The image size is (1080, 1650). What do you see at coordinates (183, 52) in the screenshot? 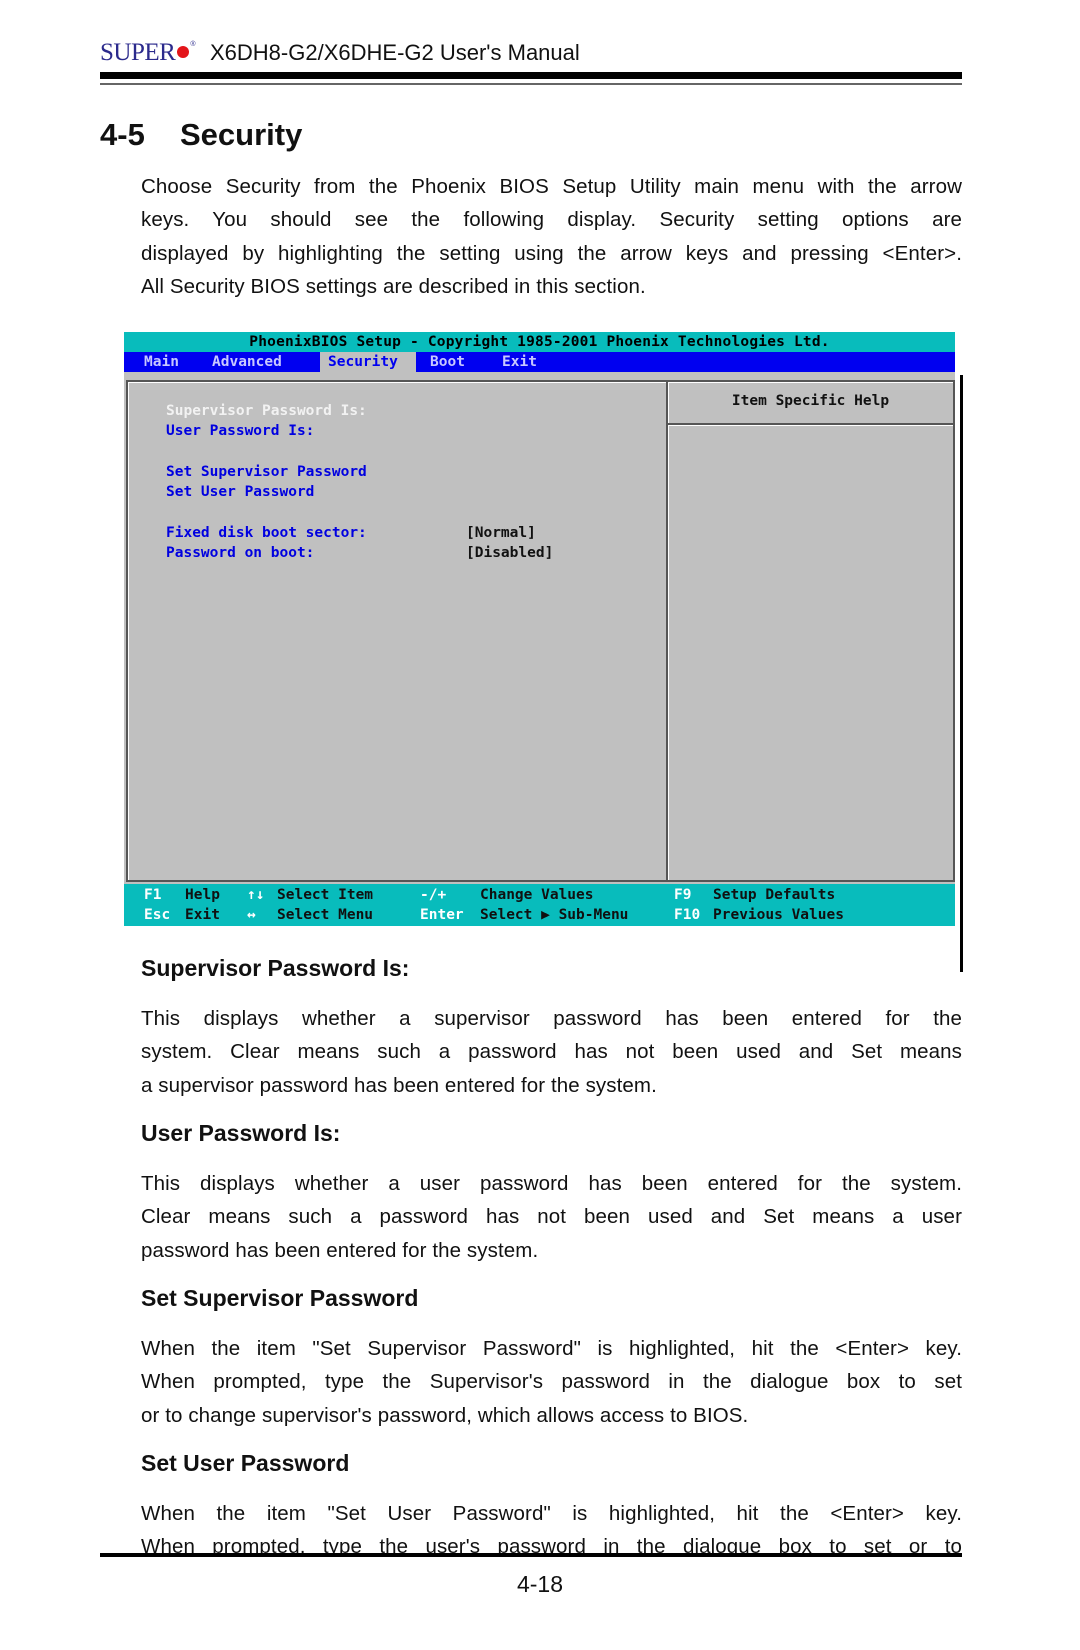
I see `brand-dot-icon` at bounding box center [183, 52].